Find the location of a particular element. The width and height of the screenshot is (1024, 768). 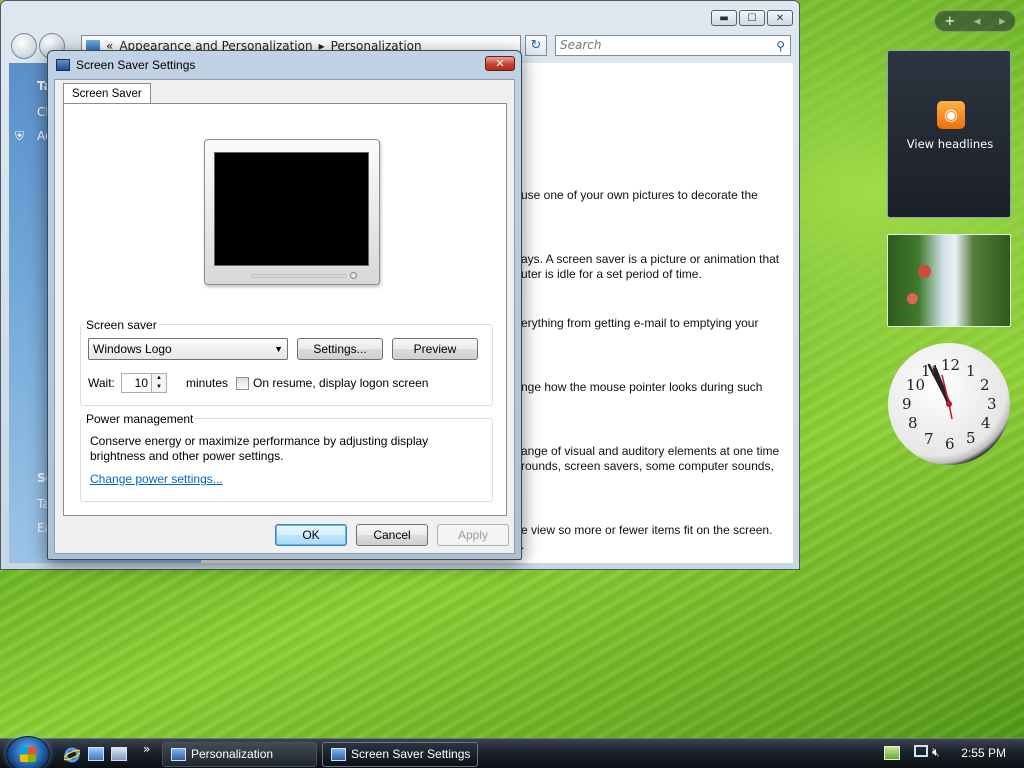

minimize-button: ▬ is located at coordinates (724, 18).